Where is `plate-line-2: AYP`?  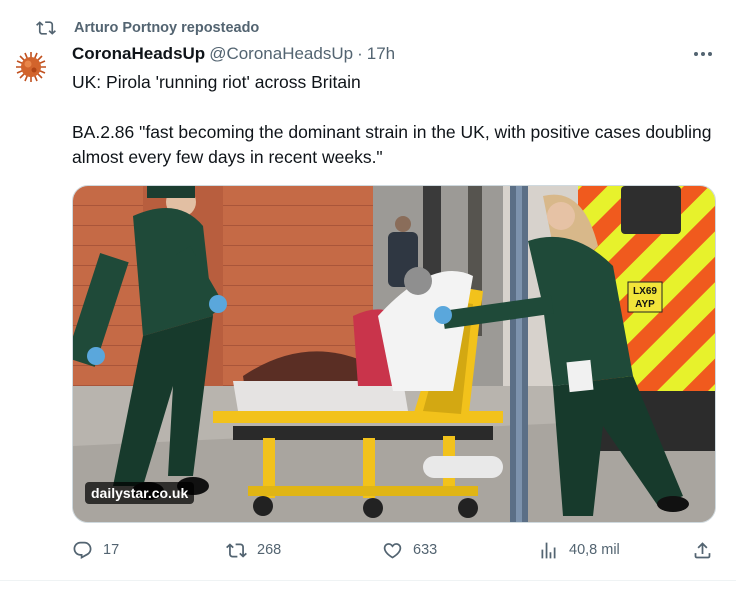
plate-line-2: AYP is located at coordinates (645, 304).